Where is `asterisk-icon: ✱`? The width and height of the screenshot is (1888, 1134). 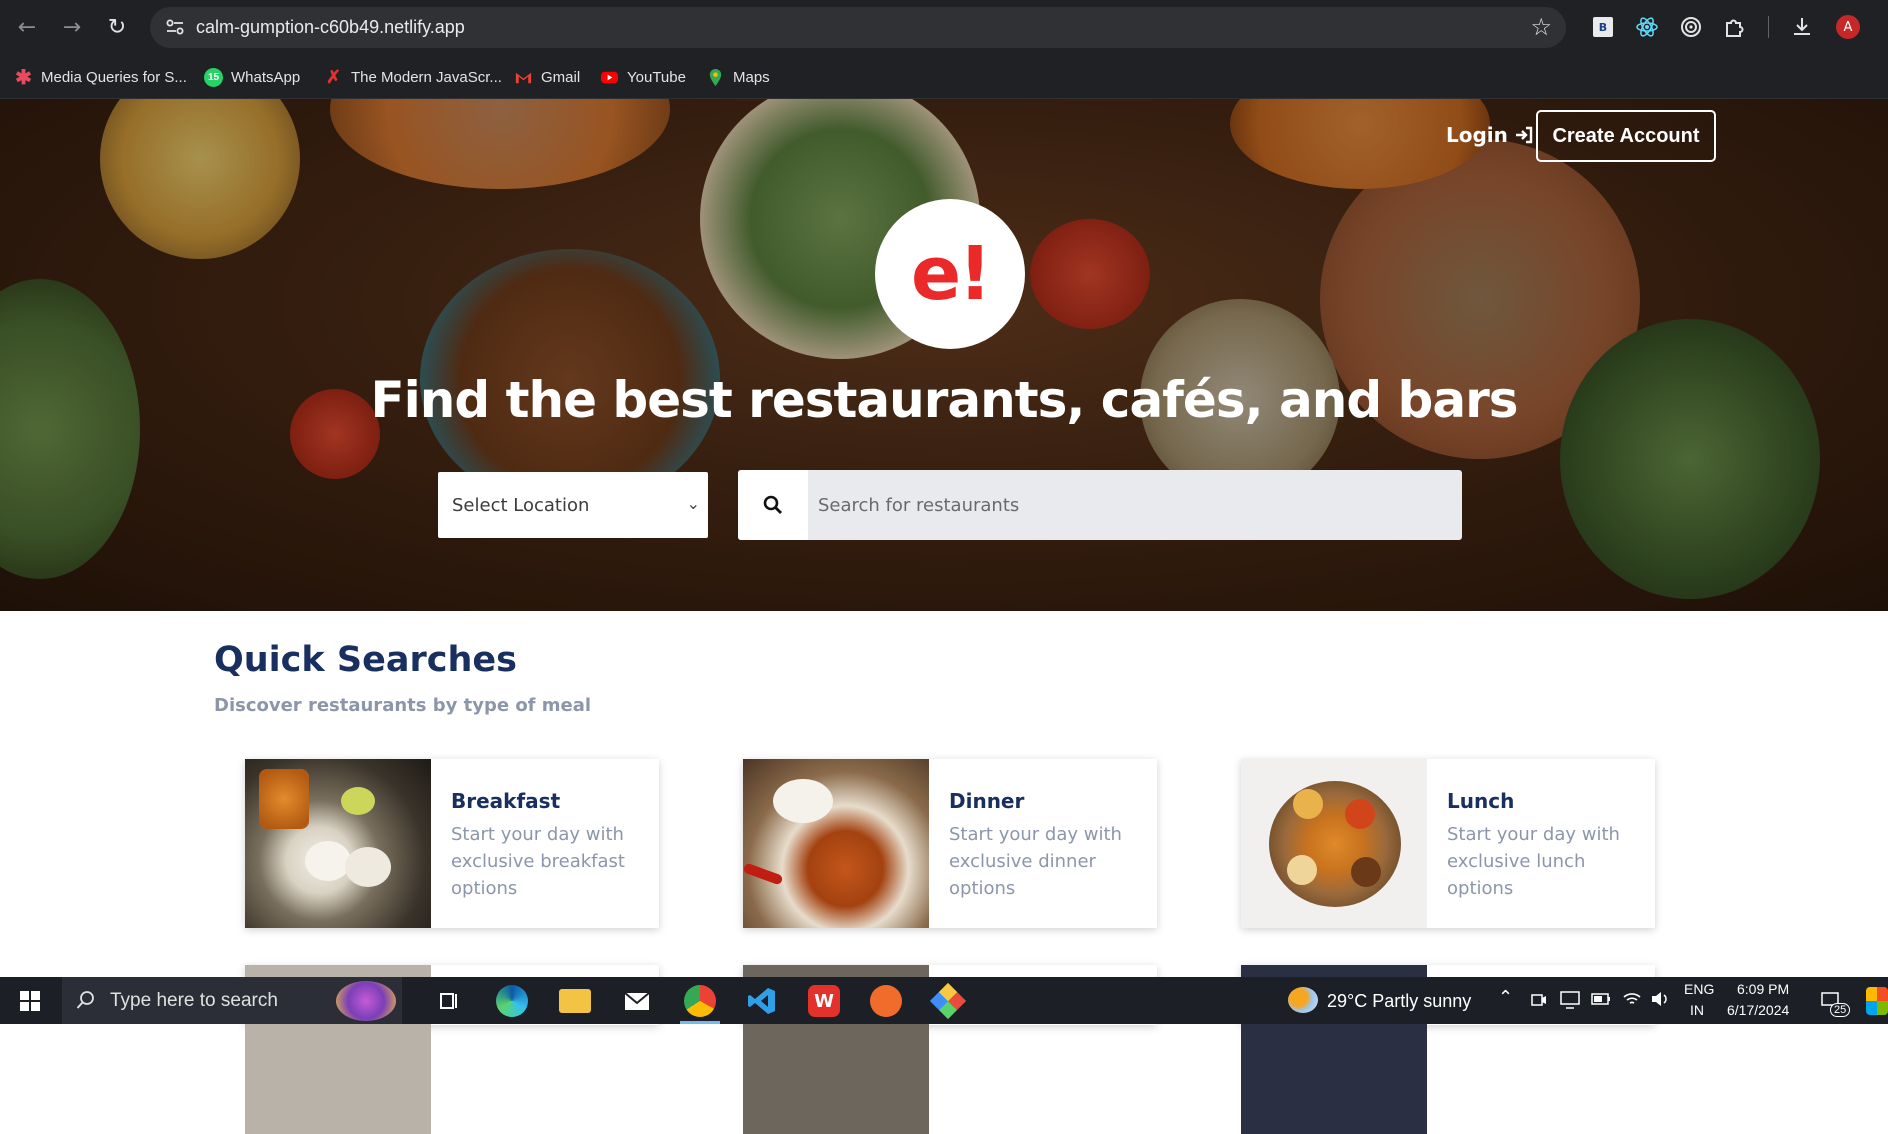
asterisk-icon: ✱ is located at coordinates (23, 77).